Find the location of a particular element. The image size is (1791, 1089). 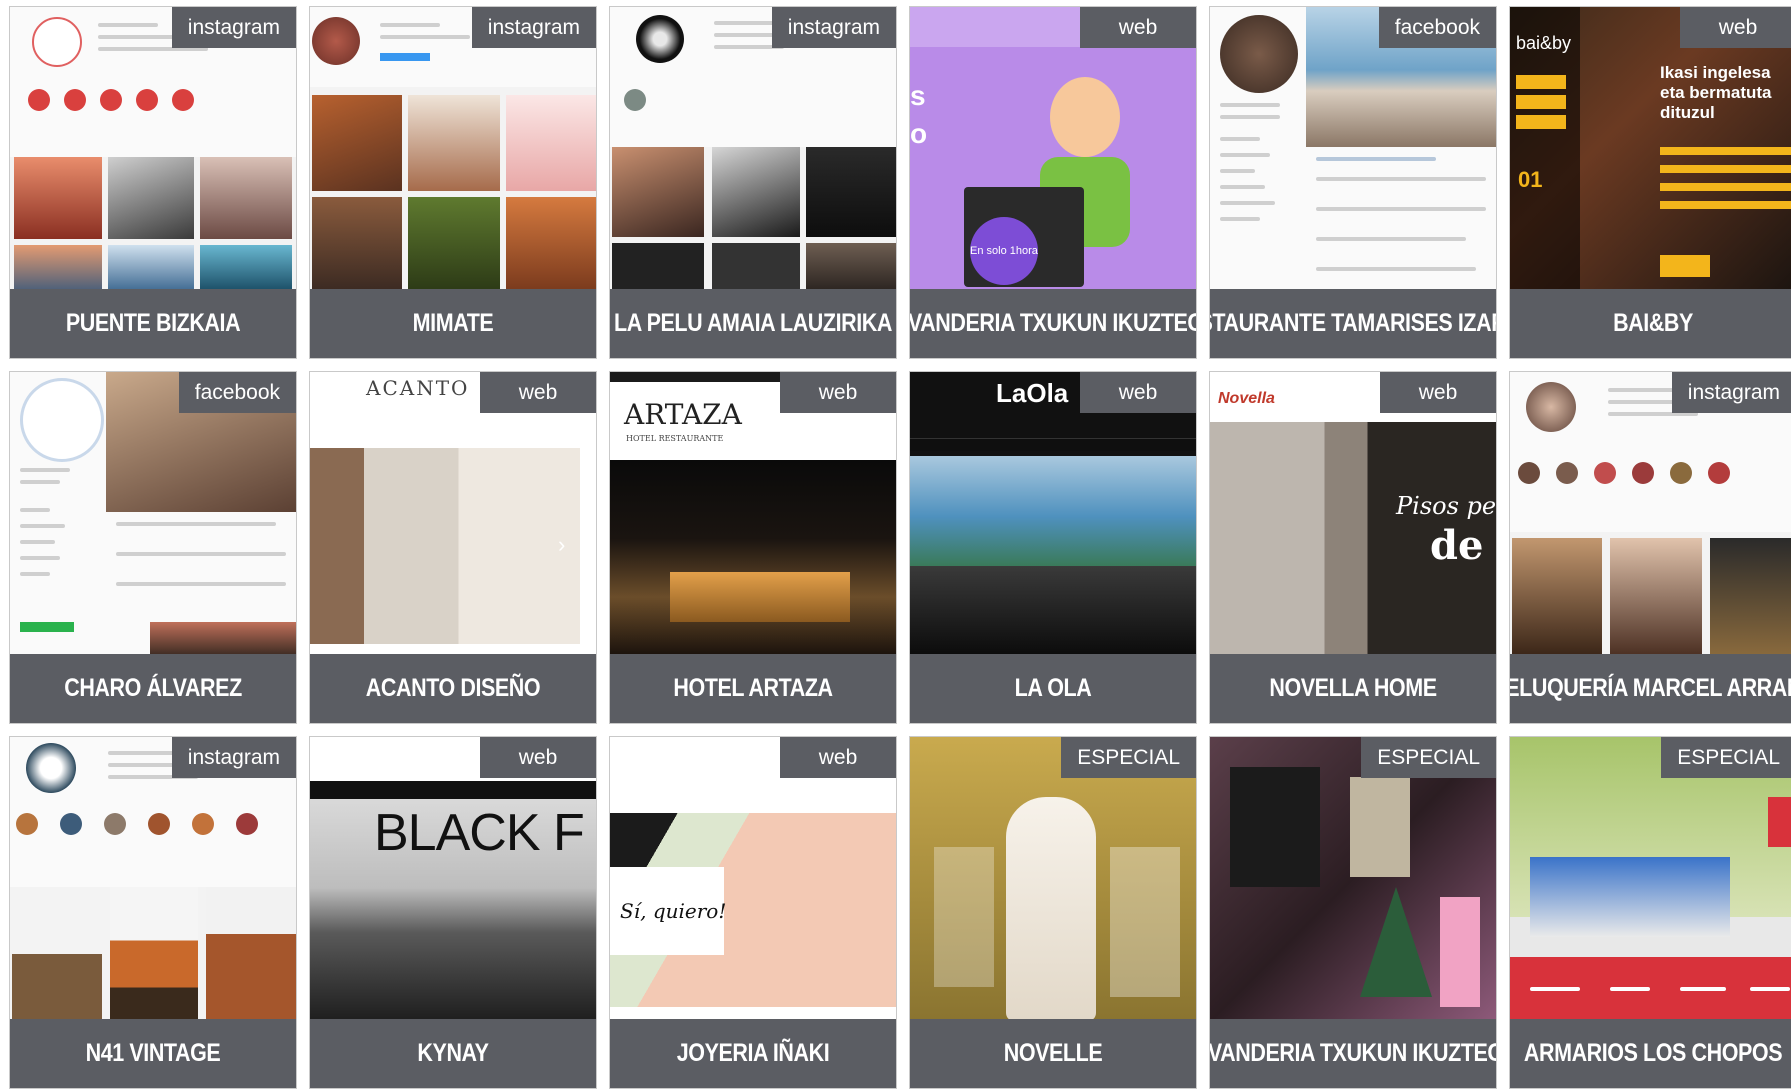

card-title: MIMATE is located at coordinates (453, 323).